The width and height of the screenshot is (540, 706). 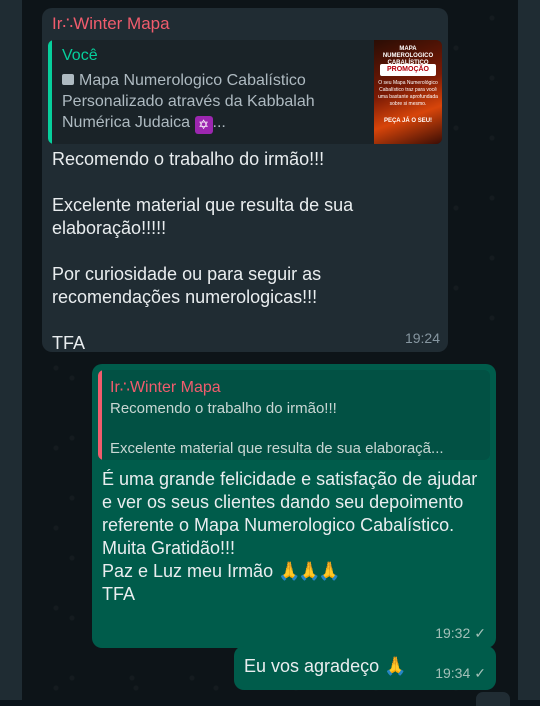 What do you see at coordinates (188, 571) in the screenshot?
I see `message-line: Paz e Luz meu Irmão` at bounding box center [188, 571].